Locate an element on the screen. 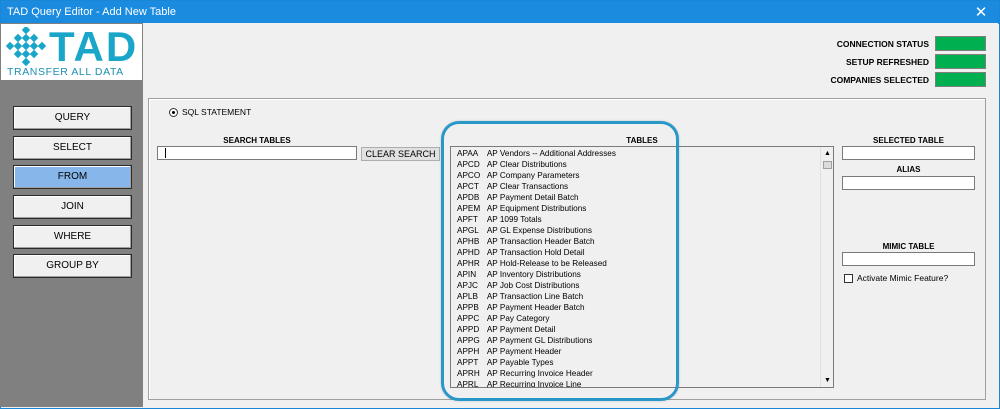  table-list-item: APPD AP Payment Detail is located at coordinates (638, 329).